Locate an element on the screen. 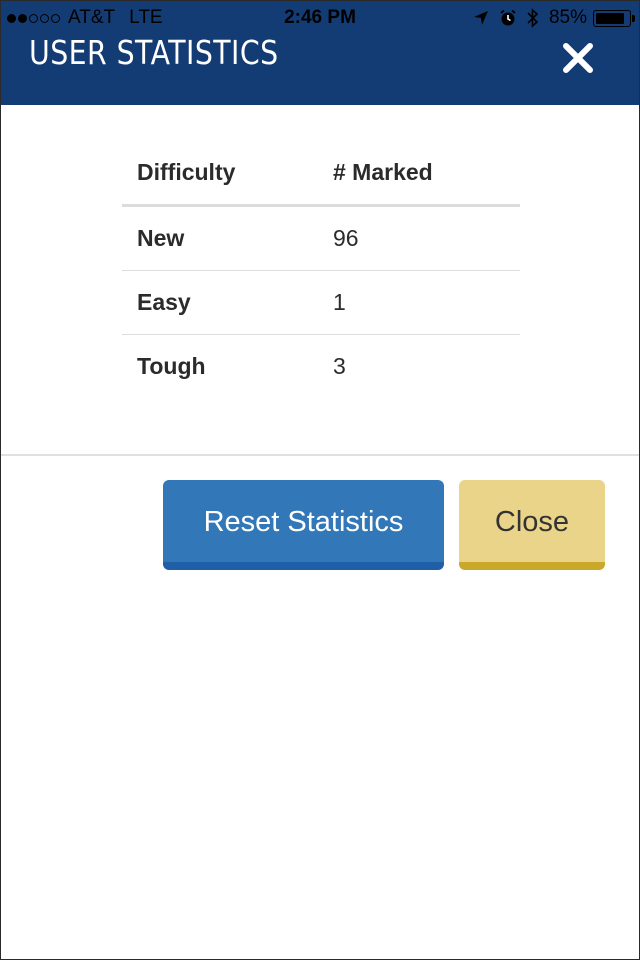  row-label: Easy is located at coordinates (220, 302).